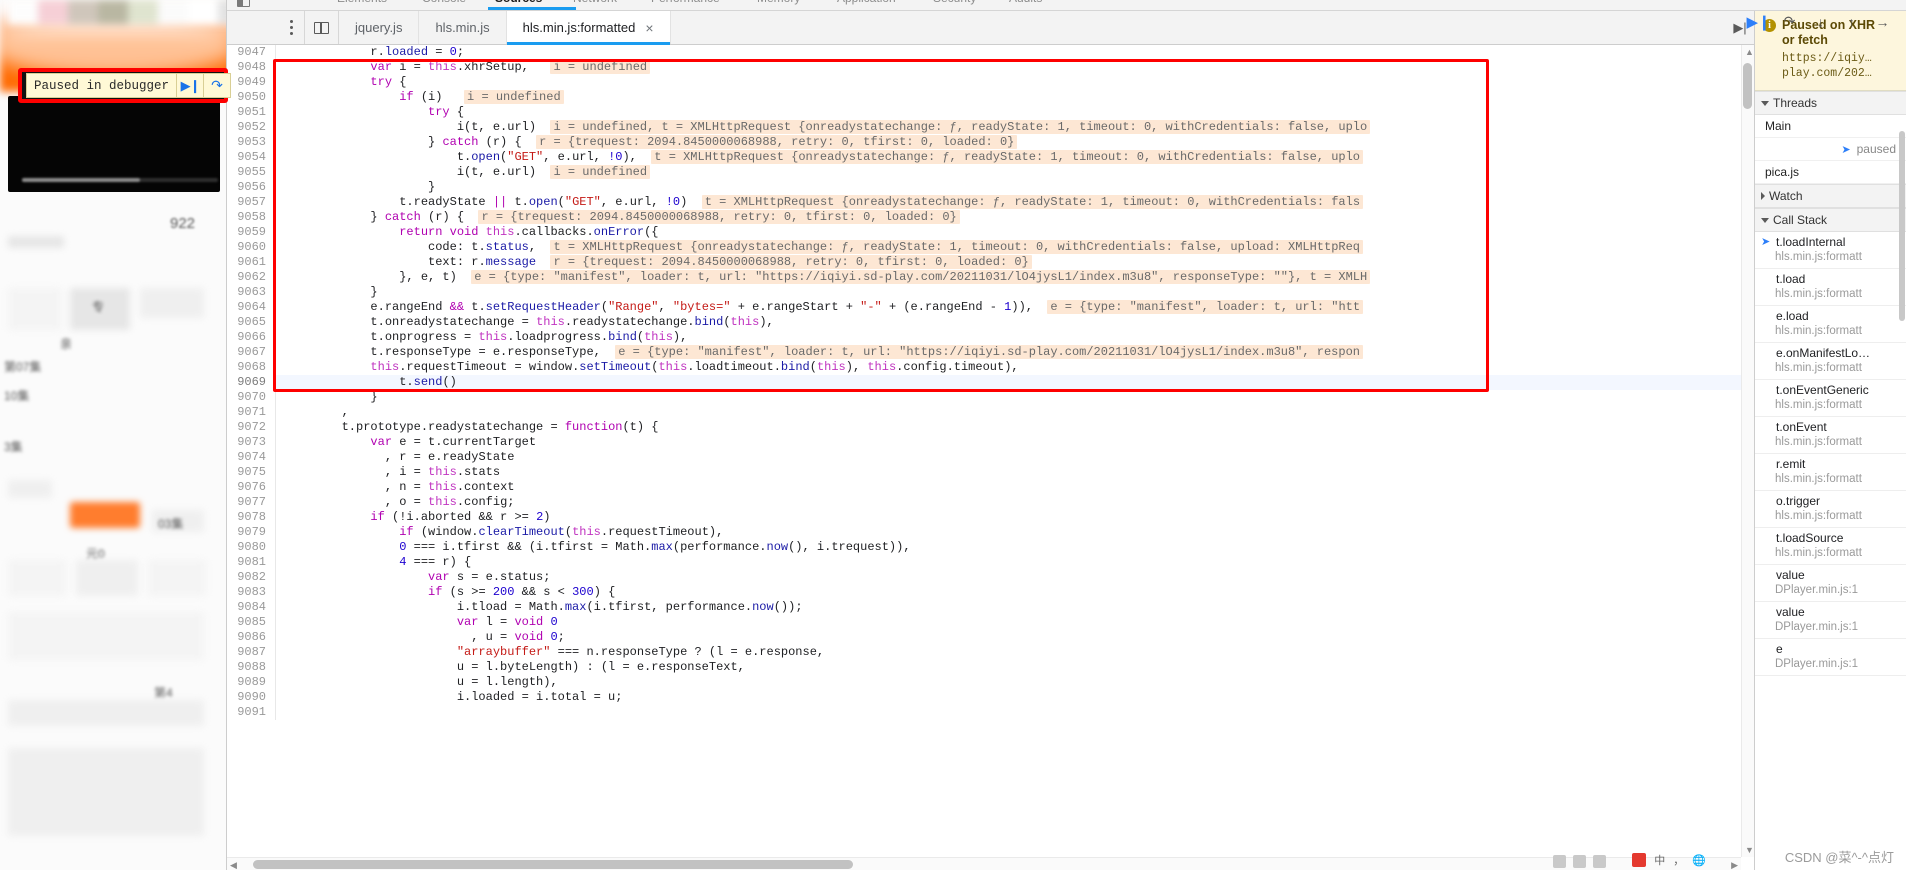 This screenshot has width=1906, height=870. Describe the element at coordinates (251, 157) in the screenshot. I see `line-number: 9054` at that location.